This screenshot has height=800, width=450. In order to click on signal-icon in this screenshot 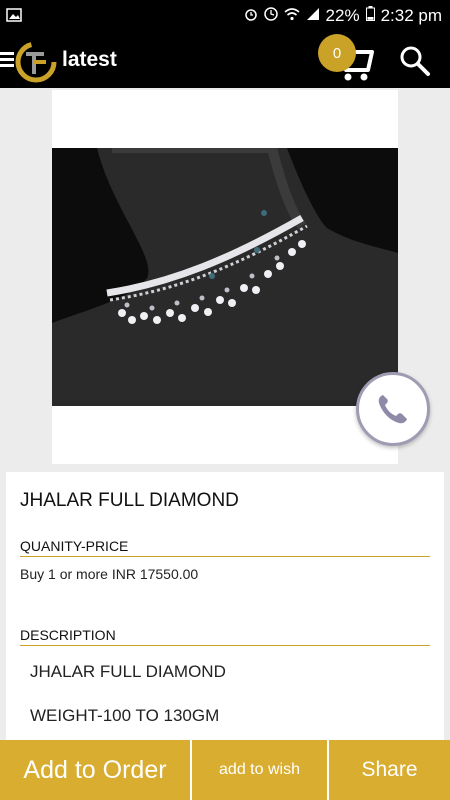, I will do `click(313, 16)`.